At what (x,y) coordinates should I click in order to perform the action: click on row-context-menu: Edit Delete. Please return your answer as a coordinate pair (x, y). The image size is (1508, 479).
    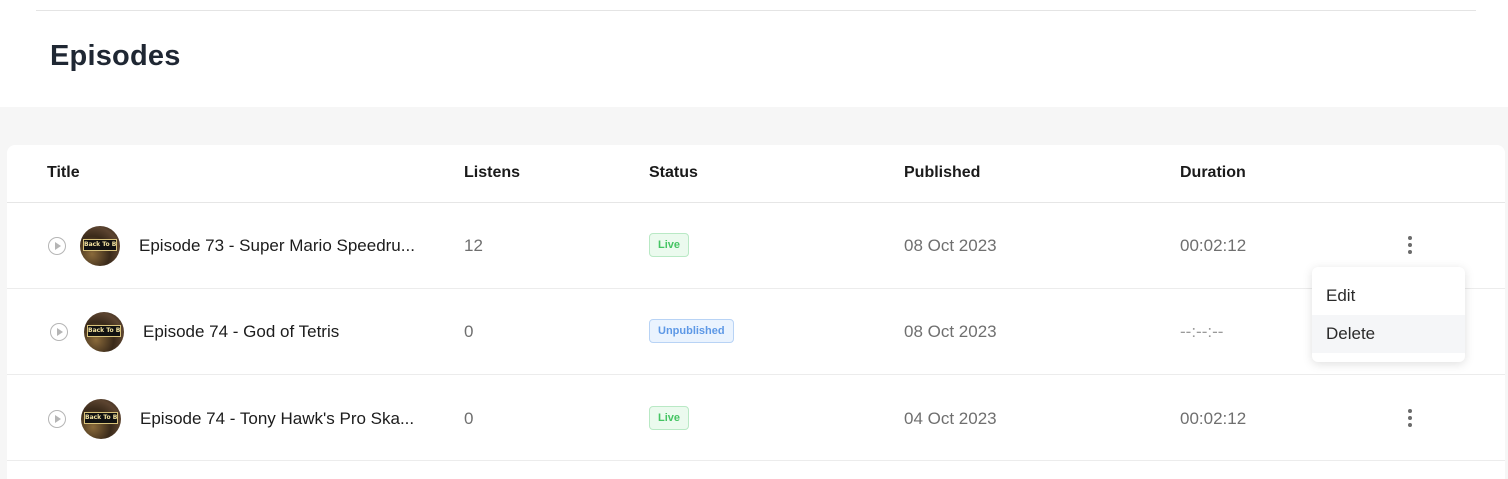
    Looking at the image, I should click on (1388, 314).